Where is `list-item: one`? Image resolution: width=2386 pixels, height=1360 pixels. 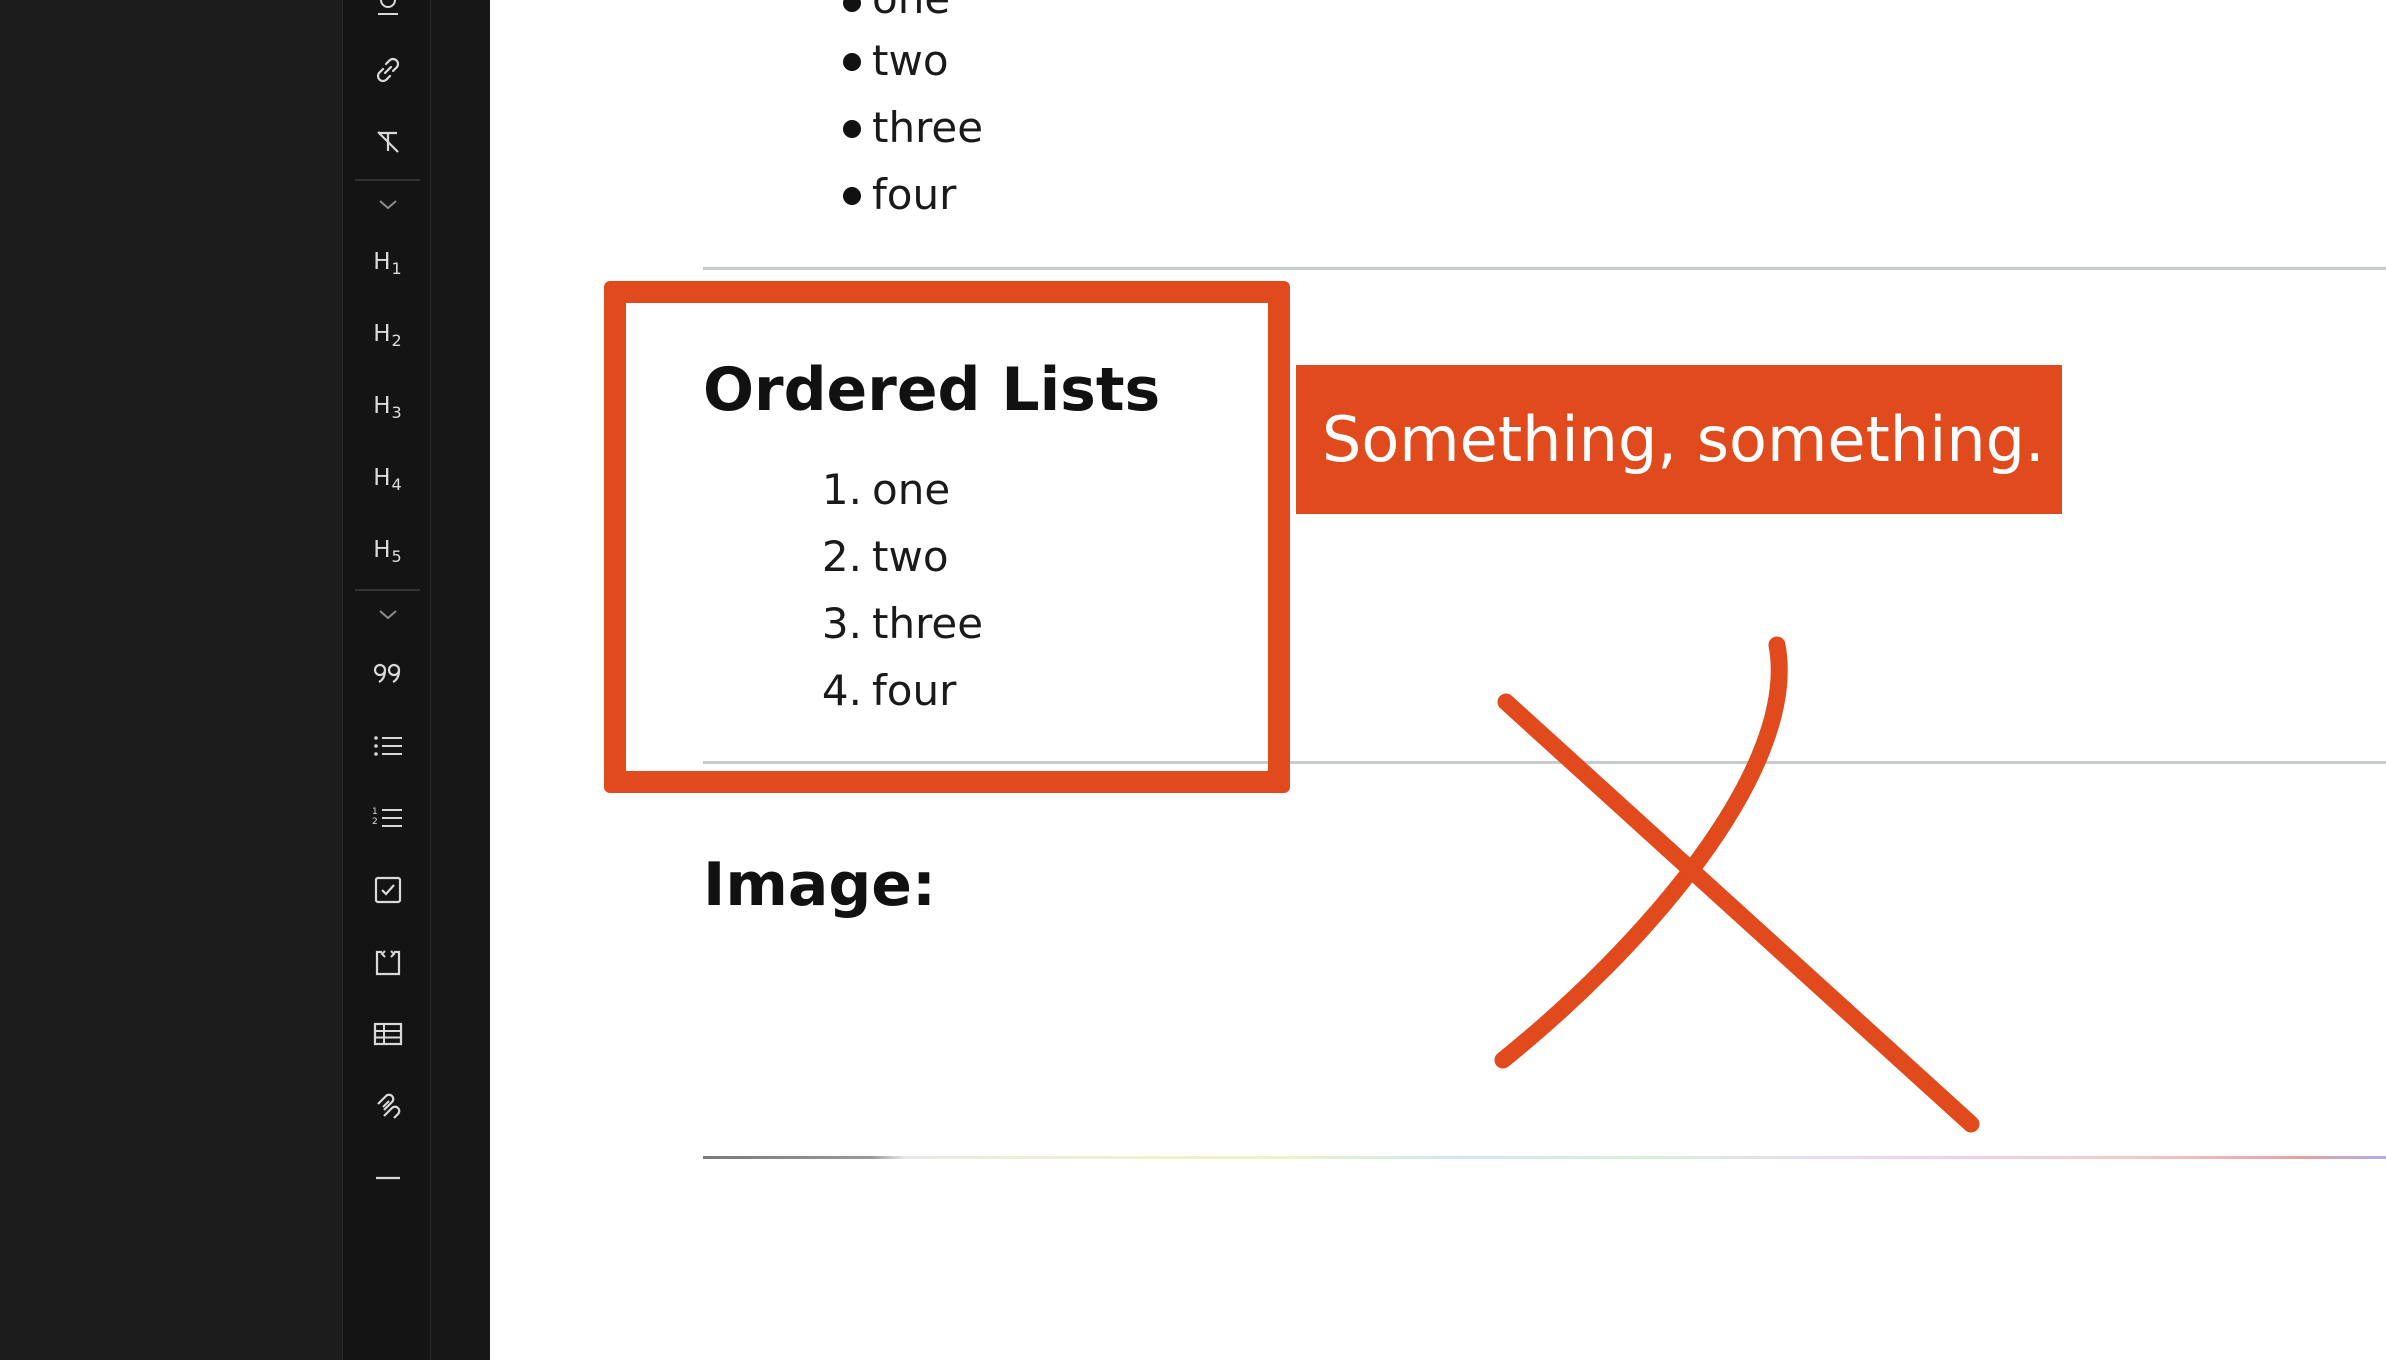
list-item: one is located at coordinates (911, 10).